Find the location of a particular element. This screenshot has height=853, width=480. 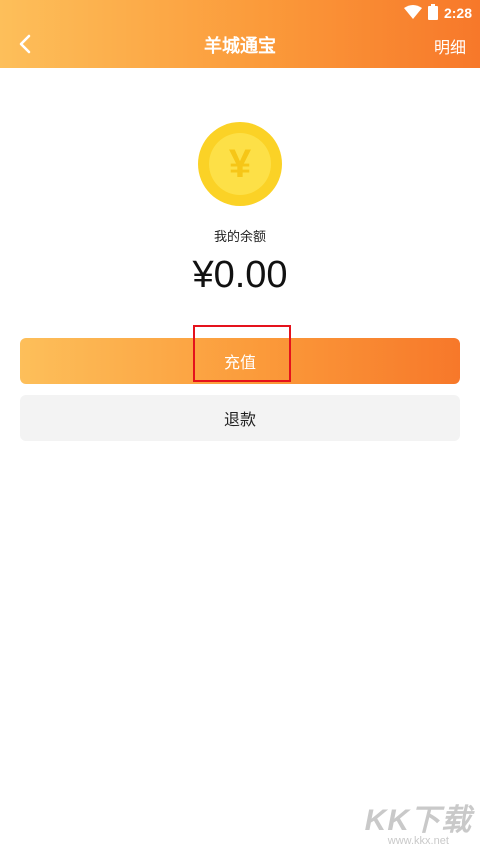

refund-label: 退款 is located at coordinates (239, 419).